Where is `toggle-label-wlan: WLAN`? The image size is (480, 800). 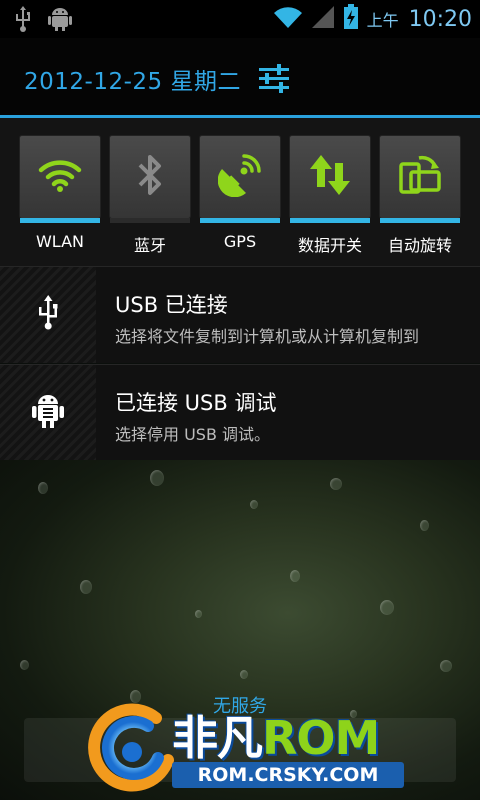 toggle-label-wlan: WLAN is located at coordinates (59, 241).